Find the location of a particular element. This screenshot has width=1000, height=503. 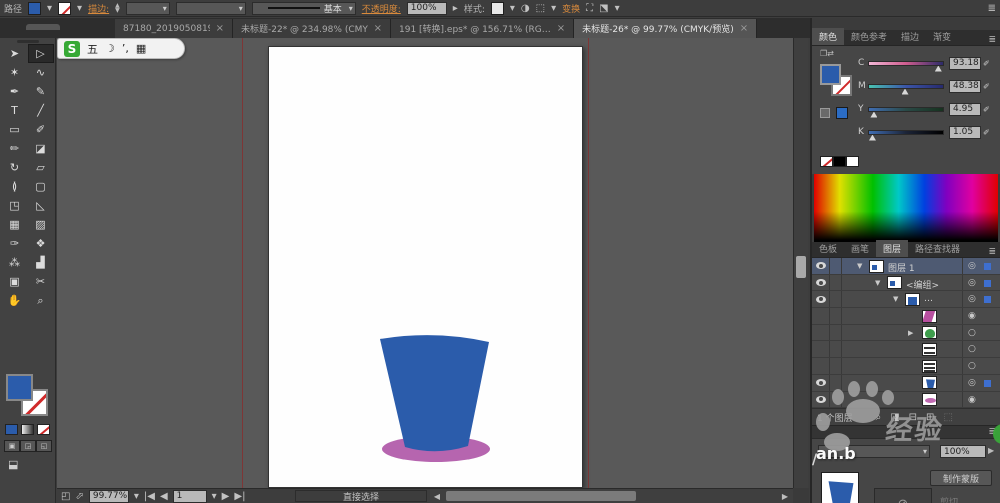

screen-mode-button: ⬓ is located at coordinates (13, 464).